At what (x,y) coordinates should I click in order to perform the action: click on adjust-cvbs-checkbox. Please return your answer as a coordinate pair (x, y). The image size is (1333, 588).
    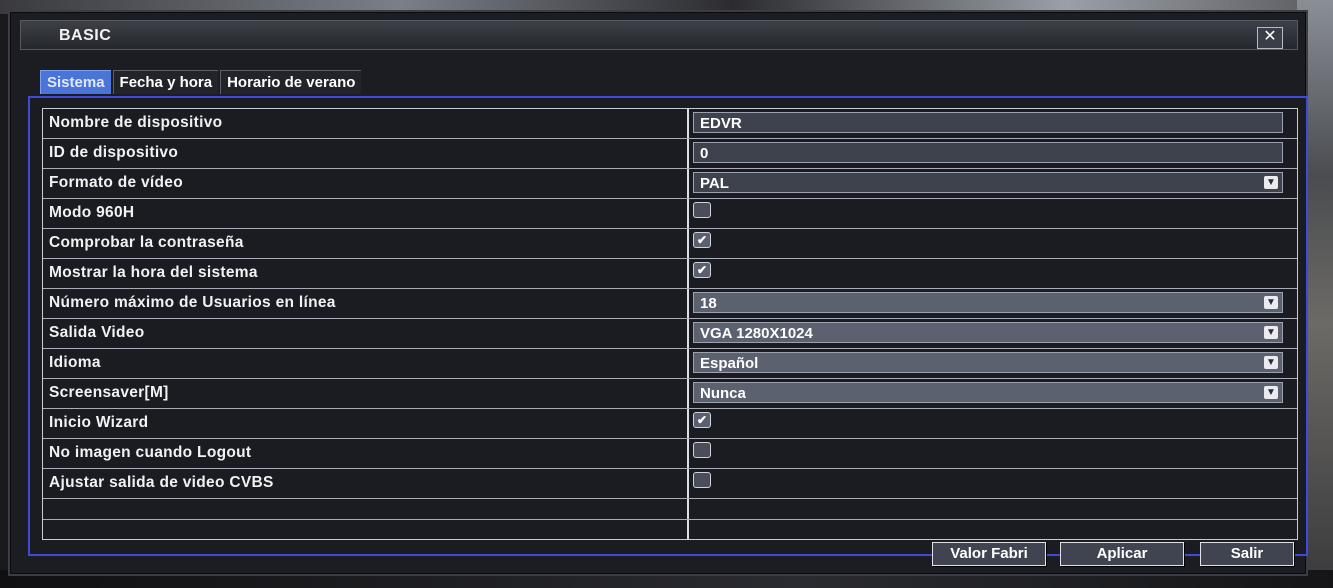
    Looking at the image, I should click on (702, 480).